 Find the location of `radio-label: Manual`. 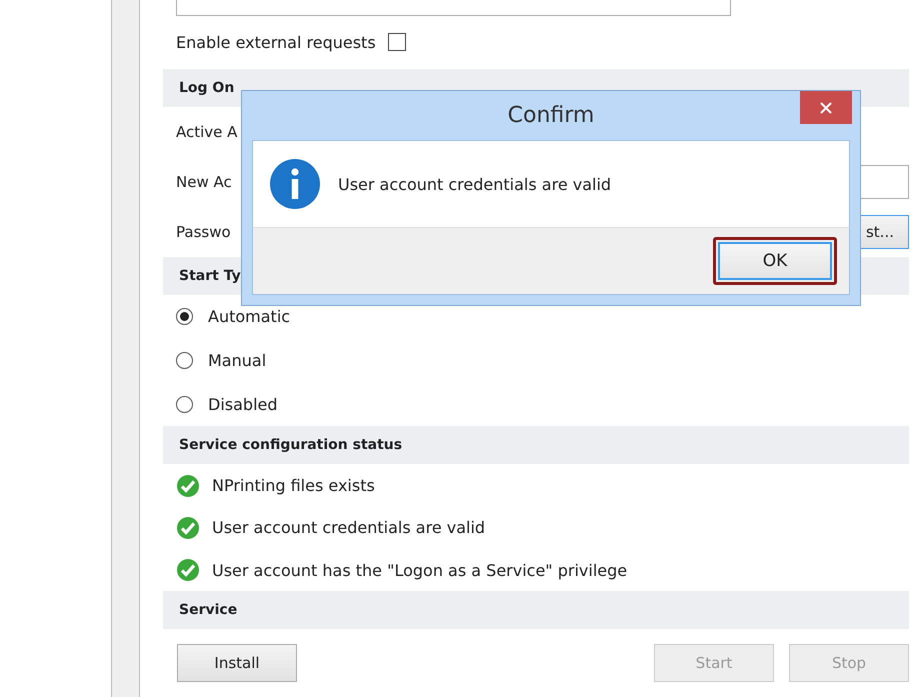

radio-label: Manual is located at coordinates (237, 360).